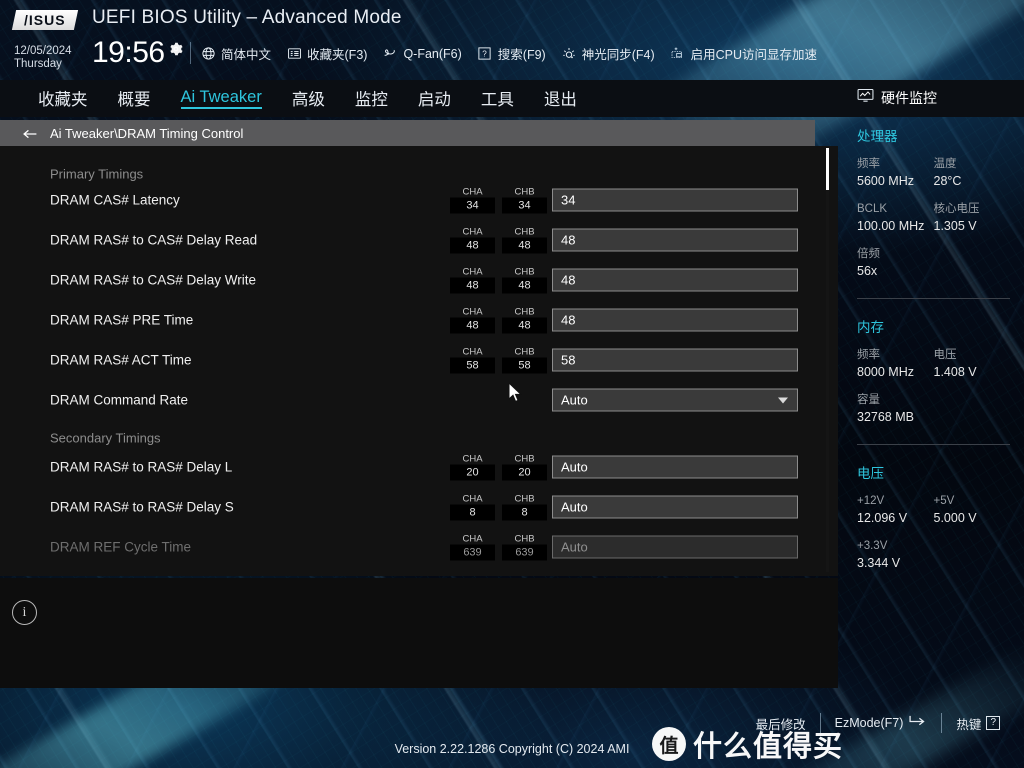  Describe the element at coordinates (121, 360) in the screenshot. I see `setting-label: DRAM RAS# ACT Time` at that location.